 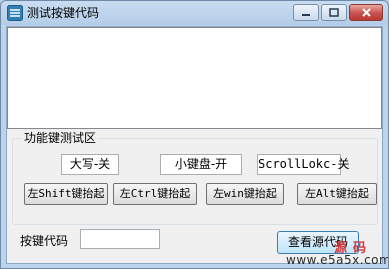 What do you see at coordinates (66, 194) in the screenshot?
I see `left-shift-button: 左Shift键抬起` at bounding box center [66, 194].